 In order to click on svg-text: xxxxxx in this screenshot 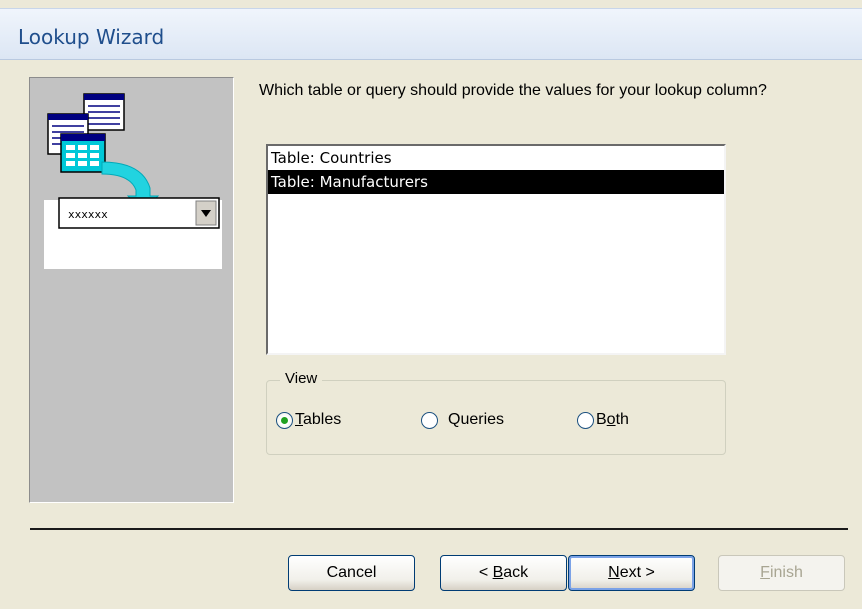, I will do `click(88, 214)`.